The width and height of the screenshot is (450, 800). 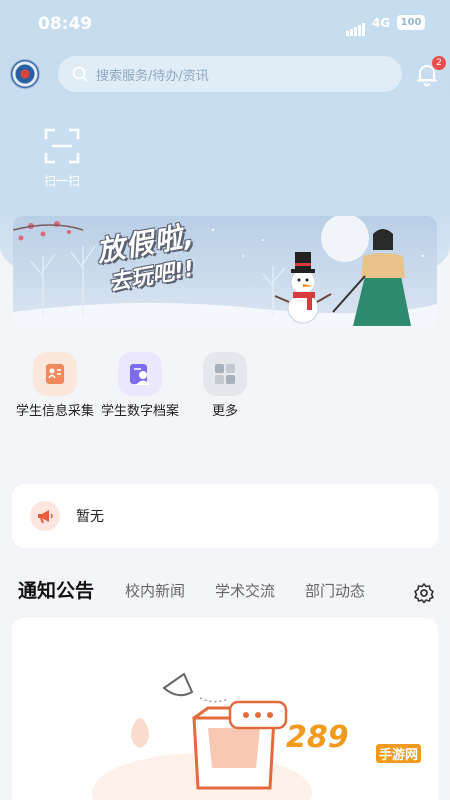 What do you see at coordinates (399, 753) in the screenshot?
I see `watermark-text: 手游网` at bounding box center [399, 753].